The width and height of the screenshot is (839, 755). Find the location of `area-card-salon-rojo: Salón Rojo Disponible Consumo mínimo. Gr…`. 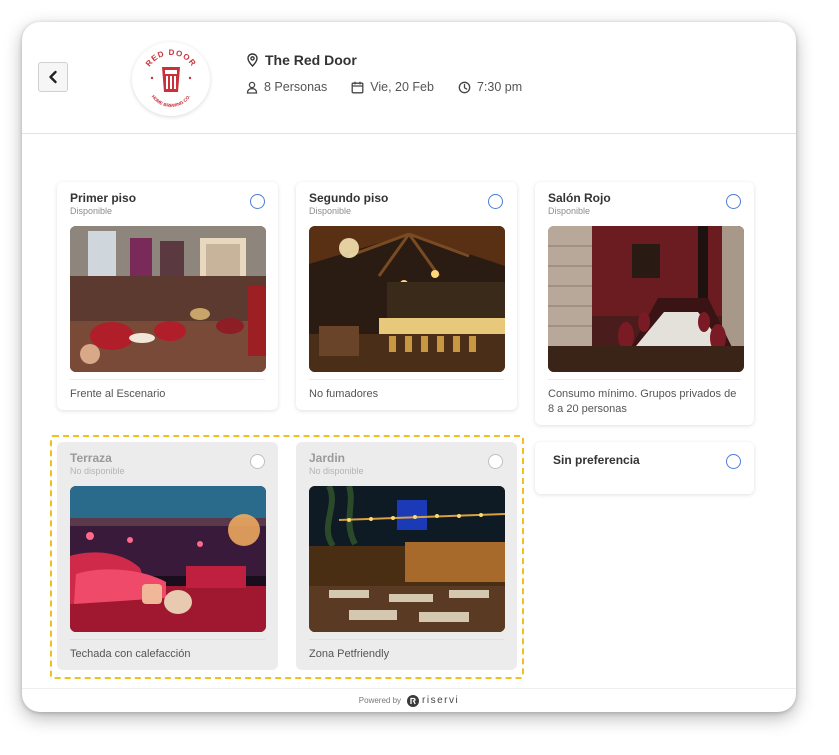

area-card-salon-rojo: Salón Rojo Disponible Consumo mínimo. Gr… is located at coordinates (644, 303).